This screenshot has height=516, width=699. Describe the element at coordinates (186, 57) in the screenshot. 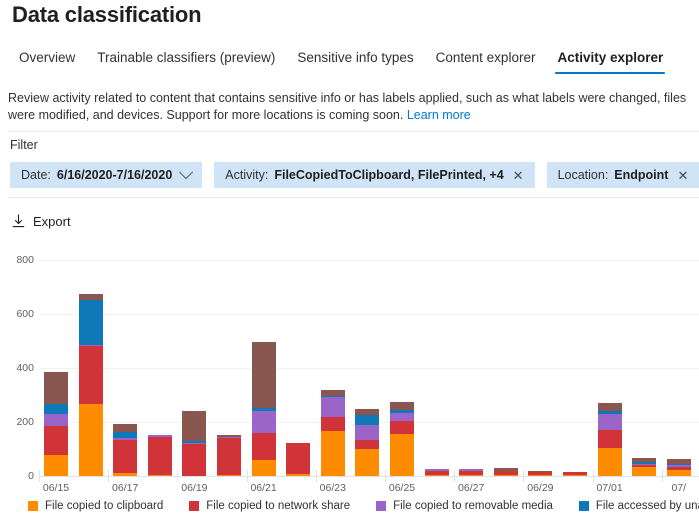

I see `tab-trainable-classifiers-preview: Trainable classifiers (preview)` at that location.